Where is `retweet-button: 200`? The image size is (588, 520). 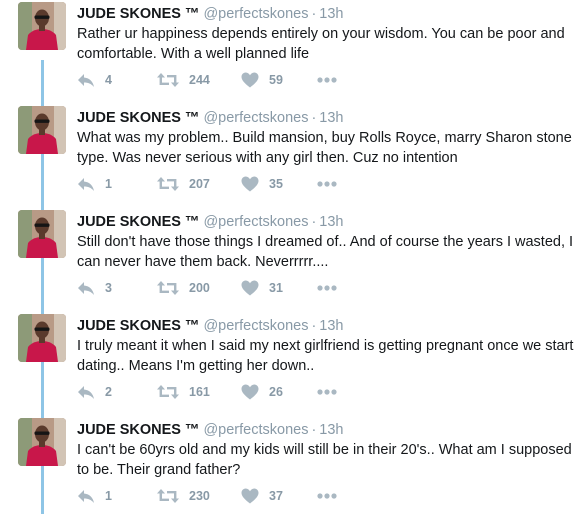
retweet-button: 200 is located at coordinates (183, 288).